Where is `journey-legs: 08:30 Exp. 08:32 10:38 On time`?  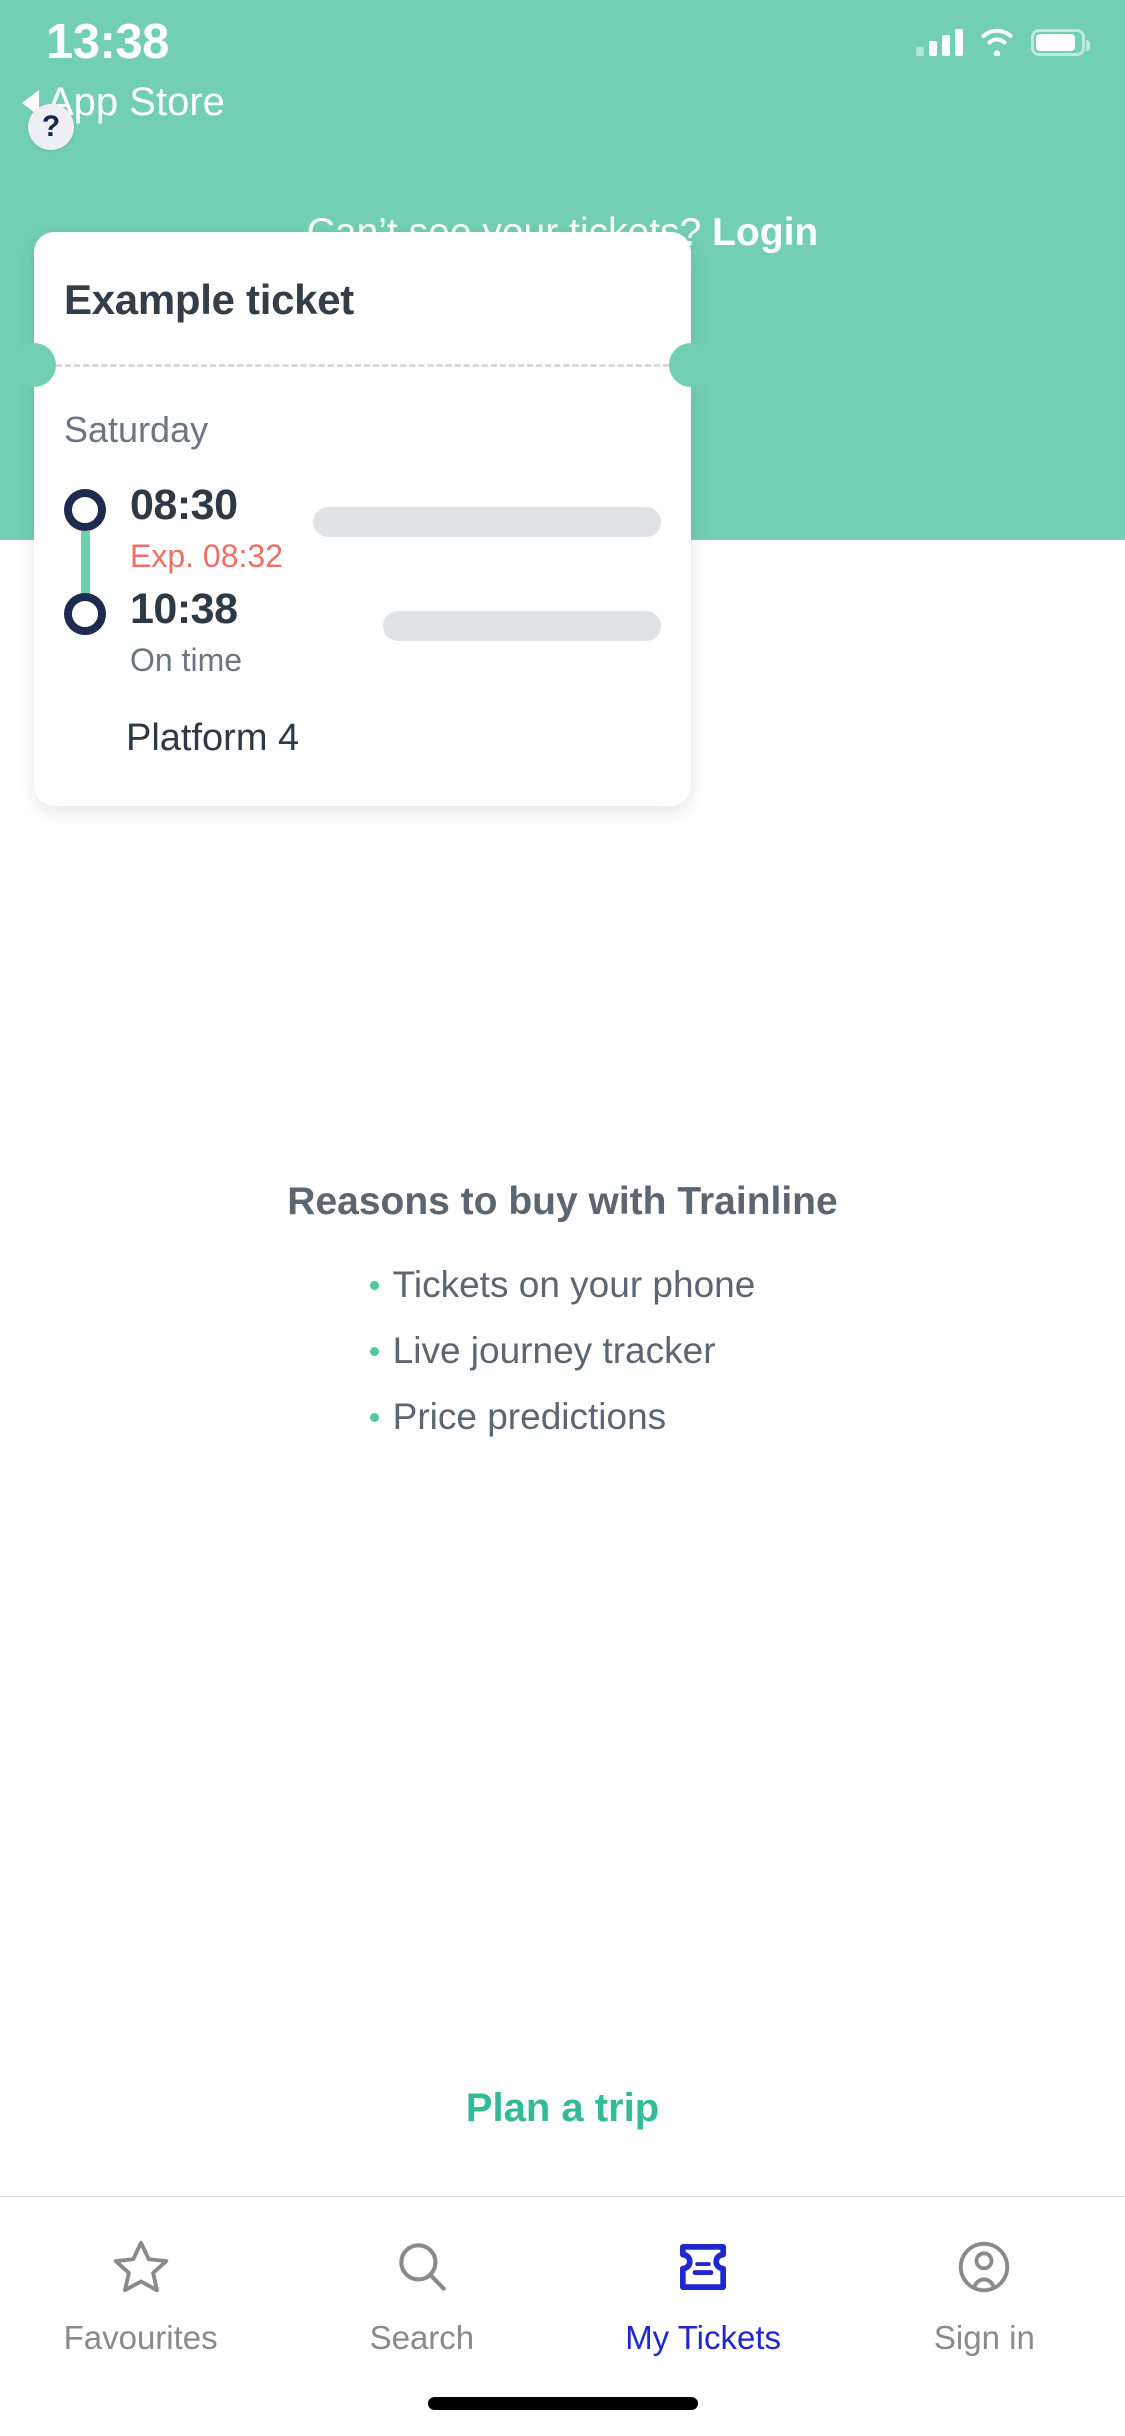
journey-legs: 08:30 Exp. 08:32 10:38 On time is located at coordinates (362, 586).